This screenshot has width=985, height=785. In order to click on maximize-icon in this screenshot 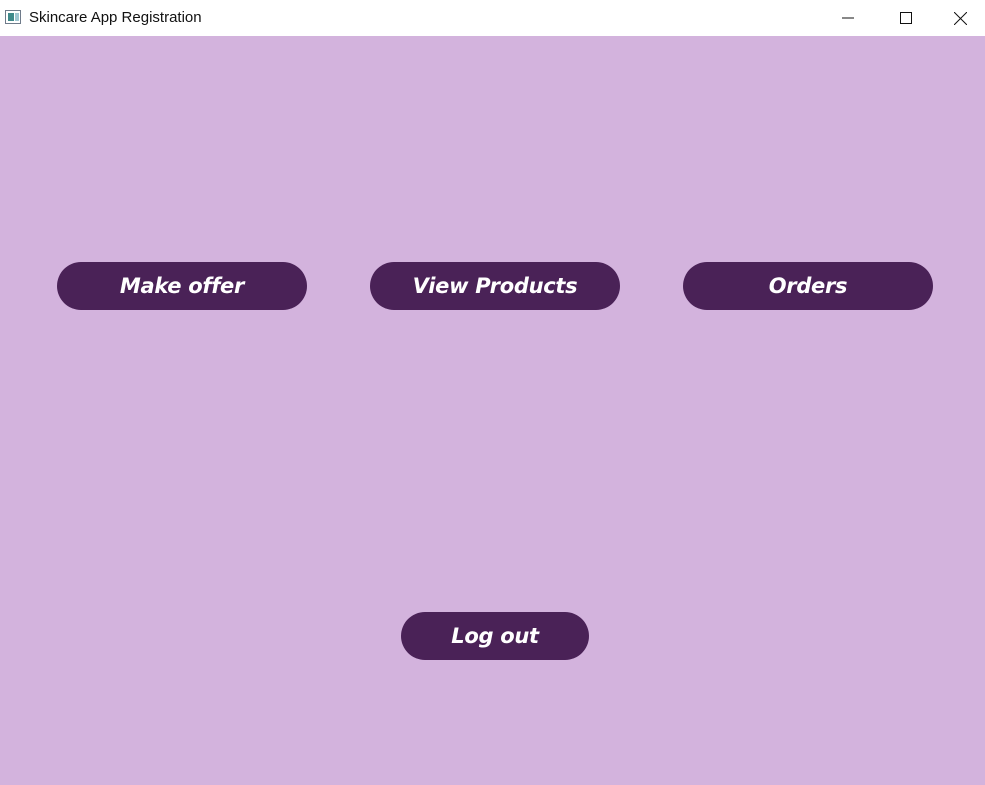, I will do `click(906, 18)`.